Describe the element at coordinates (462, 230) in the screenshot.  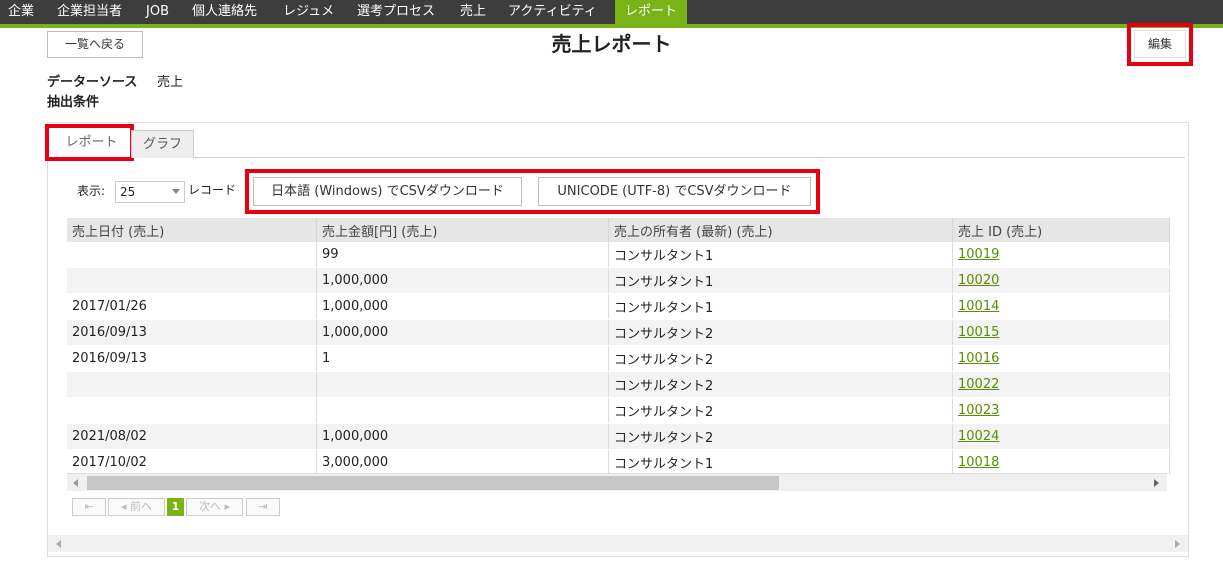
I see `column-header-sales-amount: 売上金額[円] (売上)` at that location.